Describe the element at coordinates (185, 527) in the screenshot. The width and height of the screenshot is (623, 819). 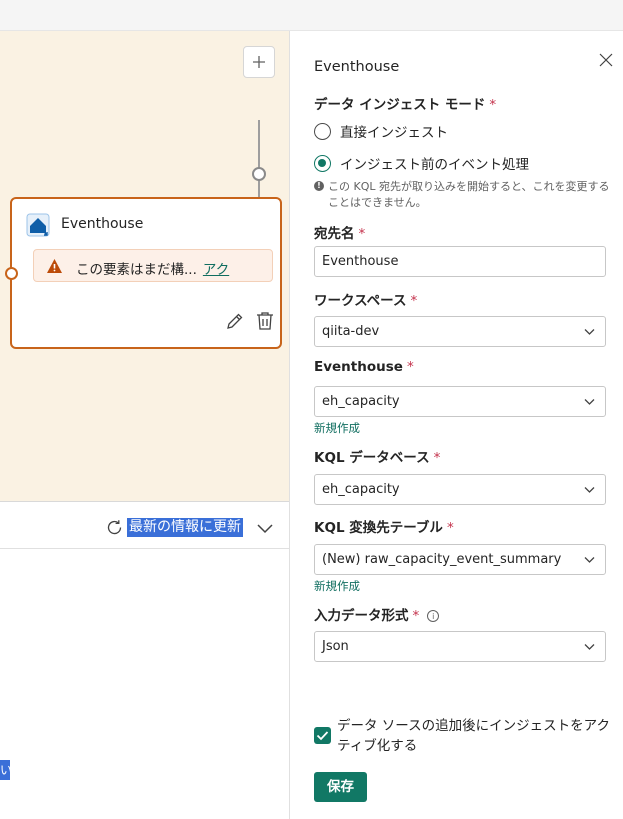
I see `refresh-button: 最新の情報に更新` at that location.